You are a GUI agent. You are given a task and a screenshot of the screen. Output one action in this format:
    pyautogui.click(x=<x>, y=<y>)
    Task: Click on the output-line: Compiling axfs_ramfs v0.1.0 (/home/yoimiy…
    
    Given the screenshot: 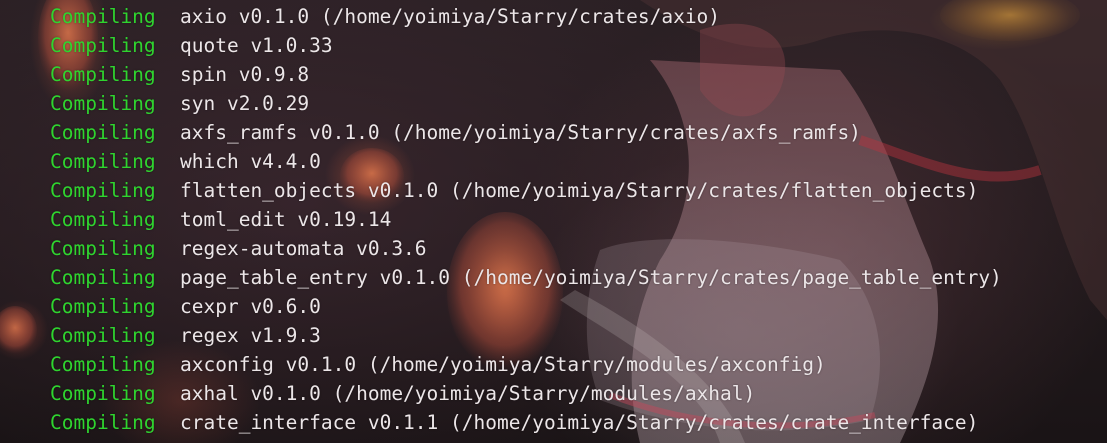 What is the action you would take?
    pyautogui.click(x=553, y=132)
    